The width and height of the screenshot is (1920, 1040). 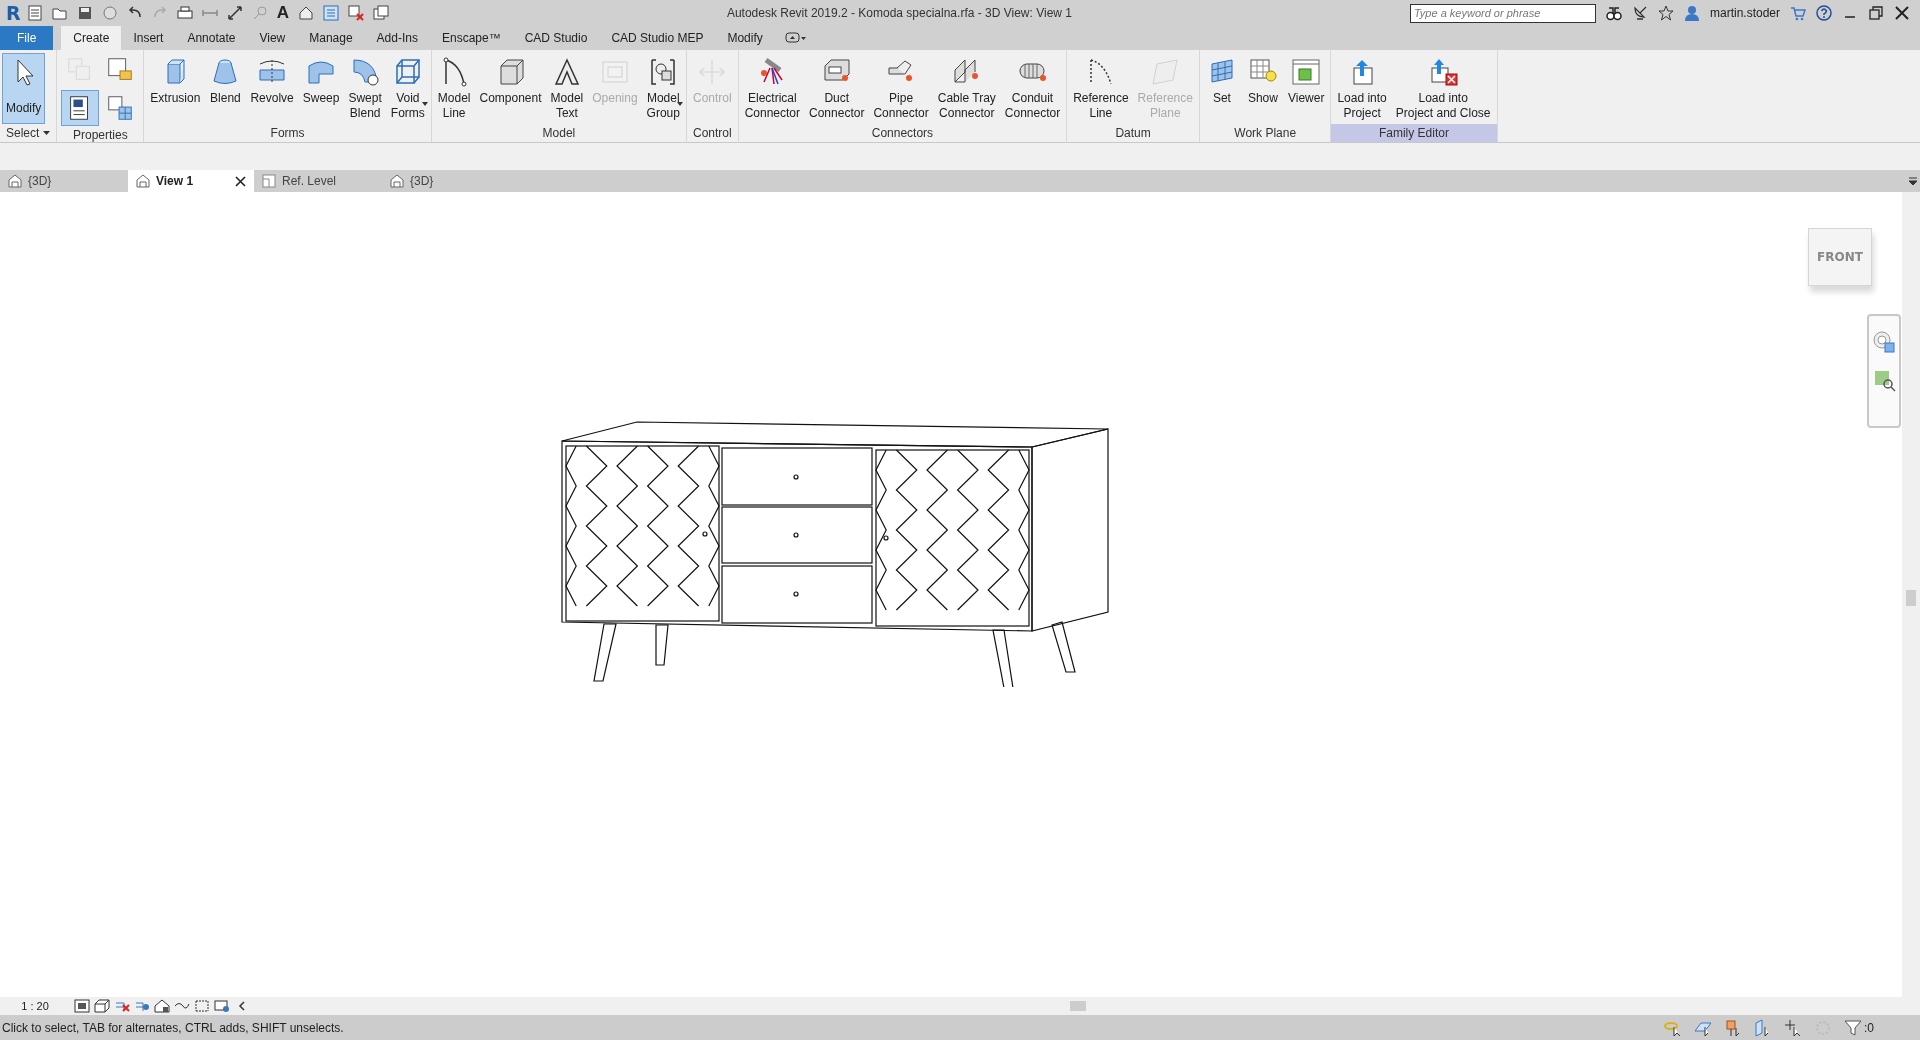 What do you see at coordinates (59, 13) in the screenshot?
I see `open-icon` at bounding box center [59, 13].